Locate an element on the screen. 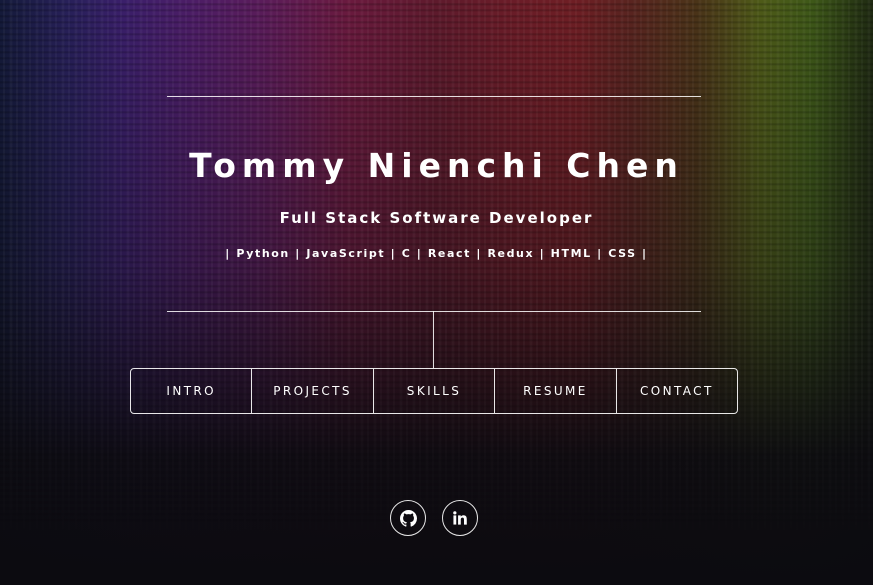 The image size is (873, 585). nav-item-resume: RESUME is located at coordinates (556, 391).